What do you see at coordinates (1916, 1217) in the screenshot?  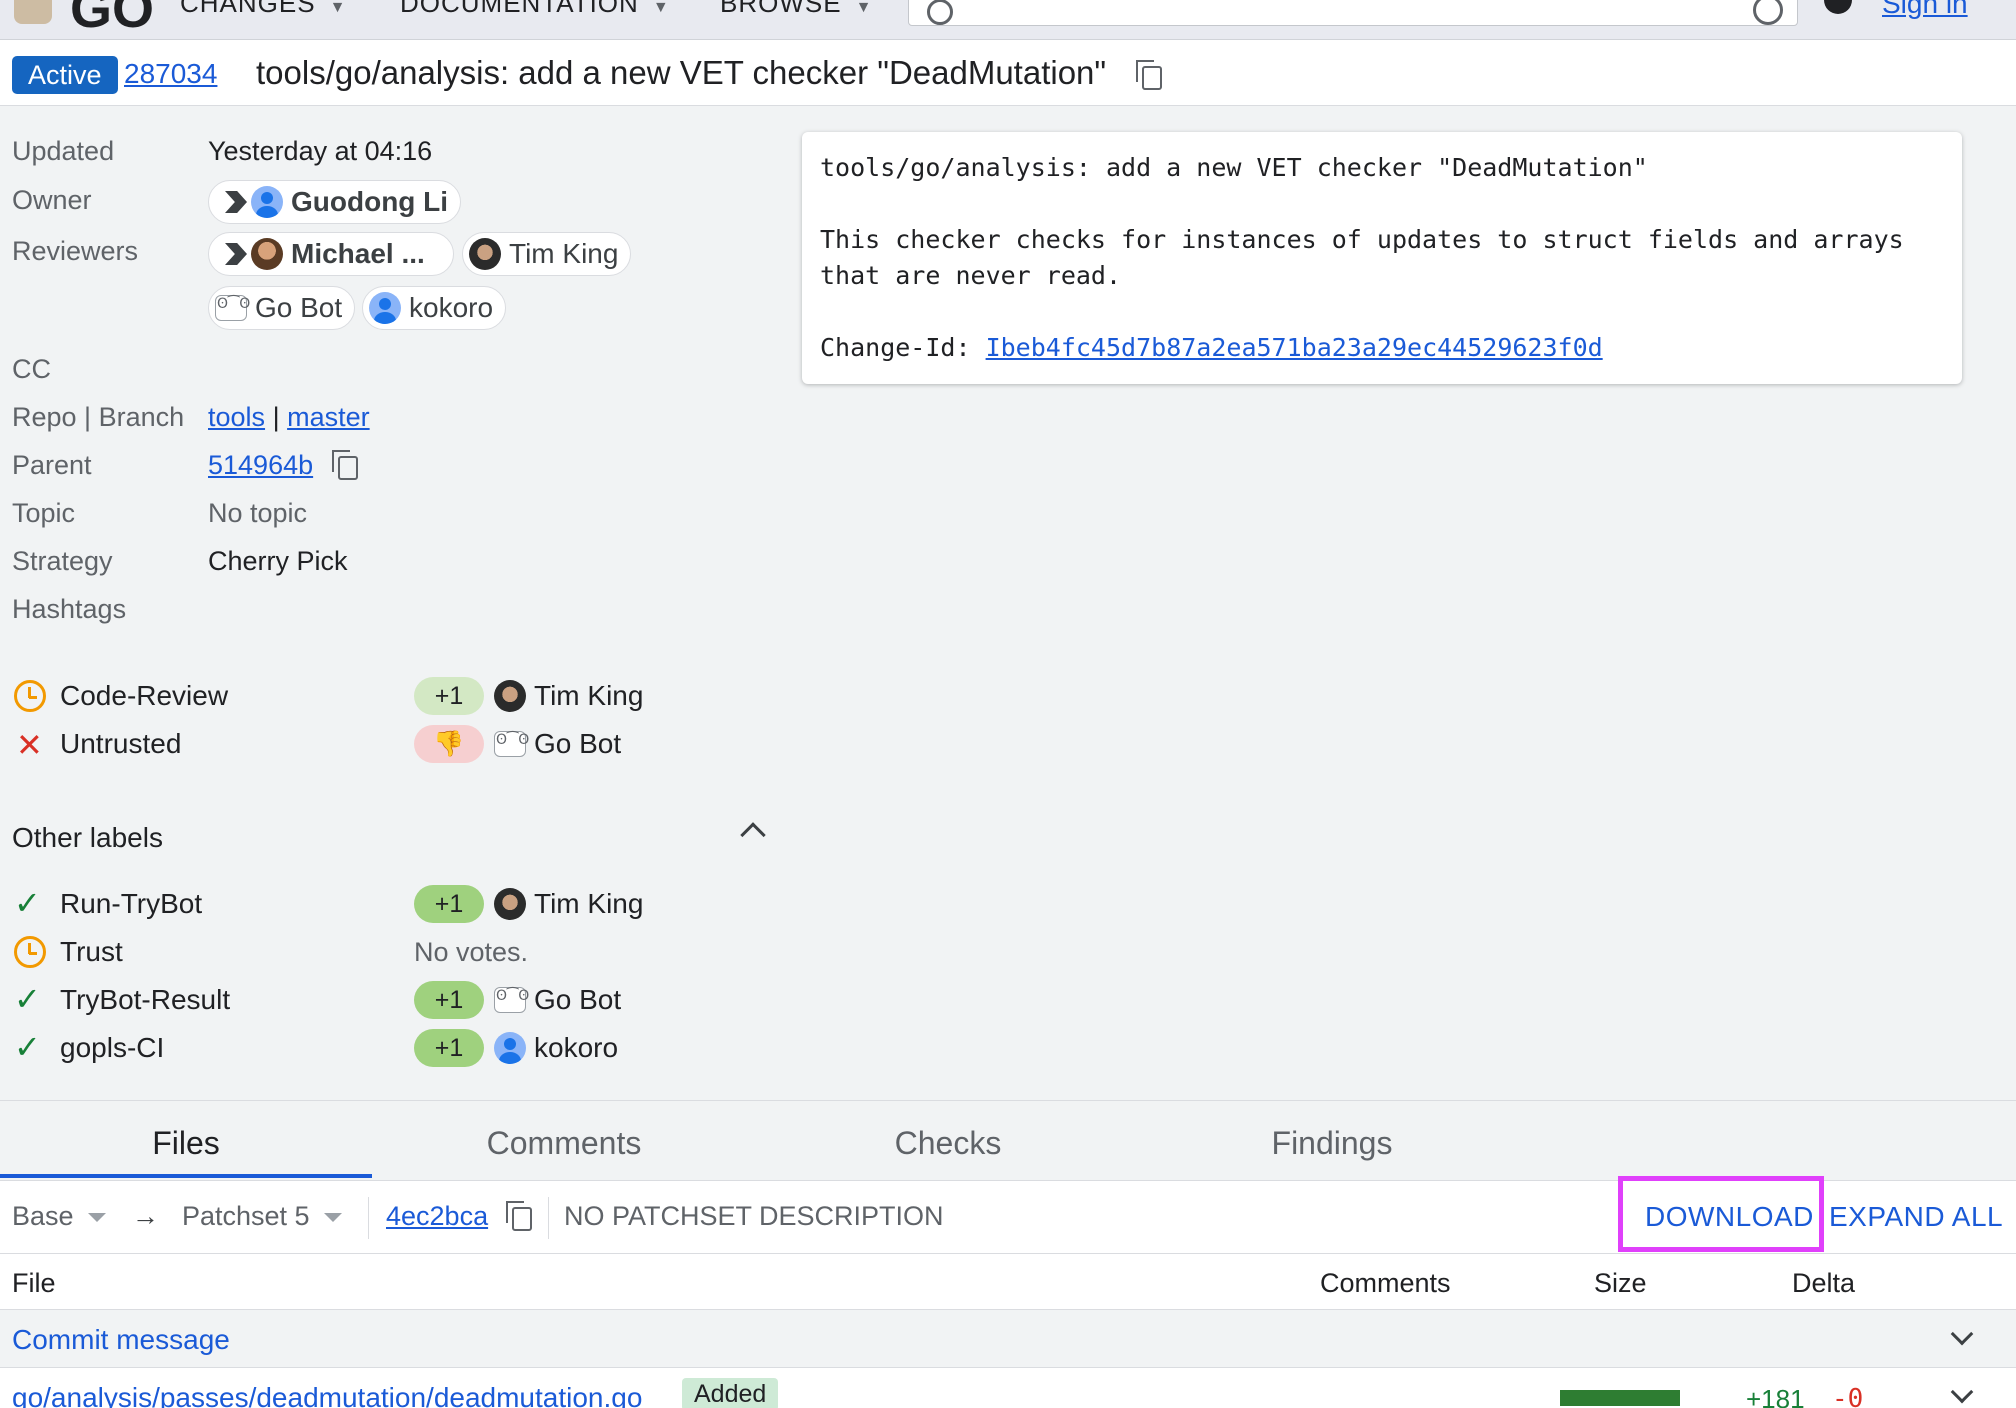 I see `expand-all-button: EXPAND ALL` at bounding box center [1916, 1217].